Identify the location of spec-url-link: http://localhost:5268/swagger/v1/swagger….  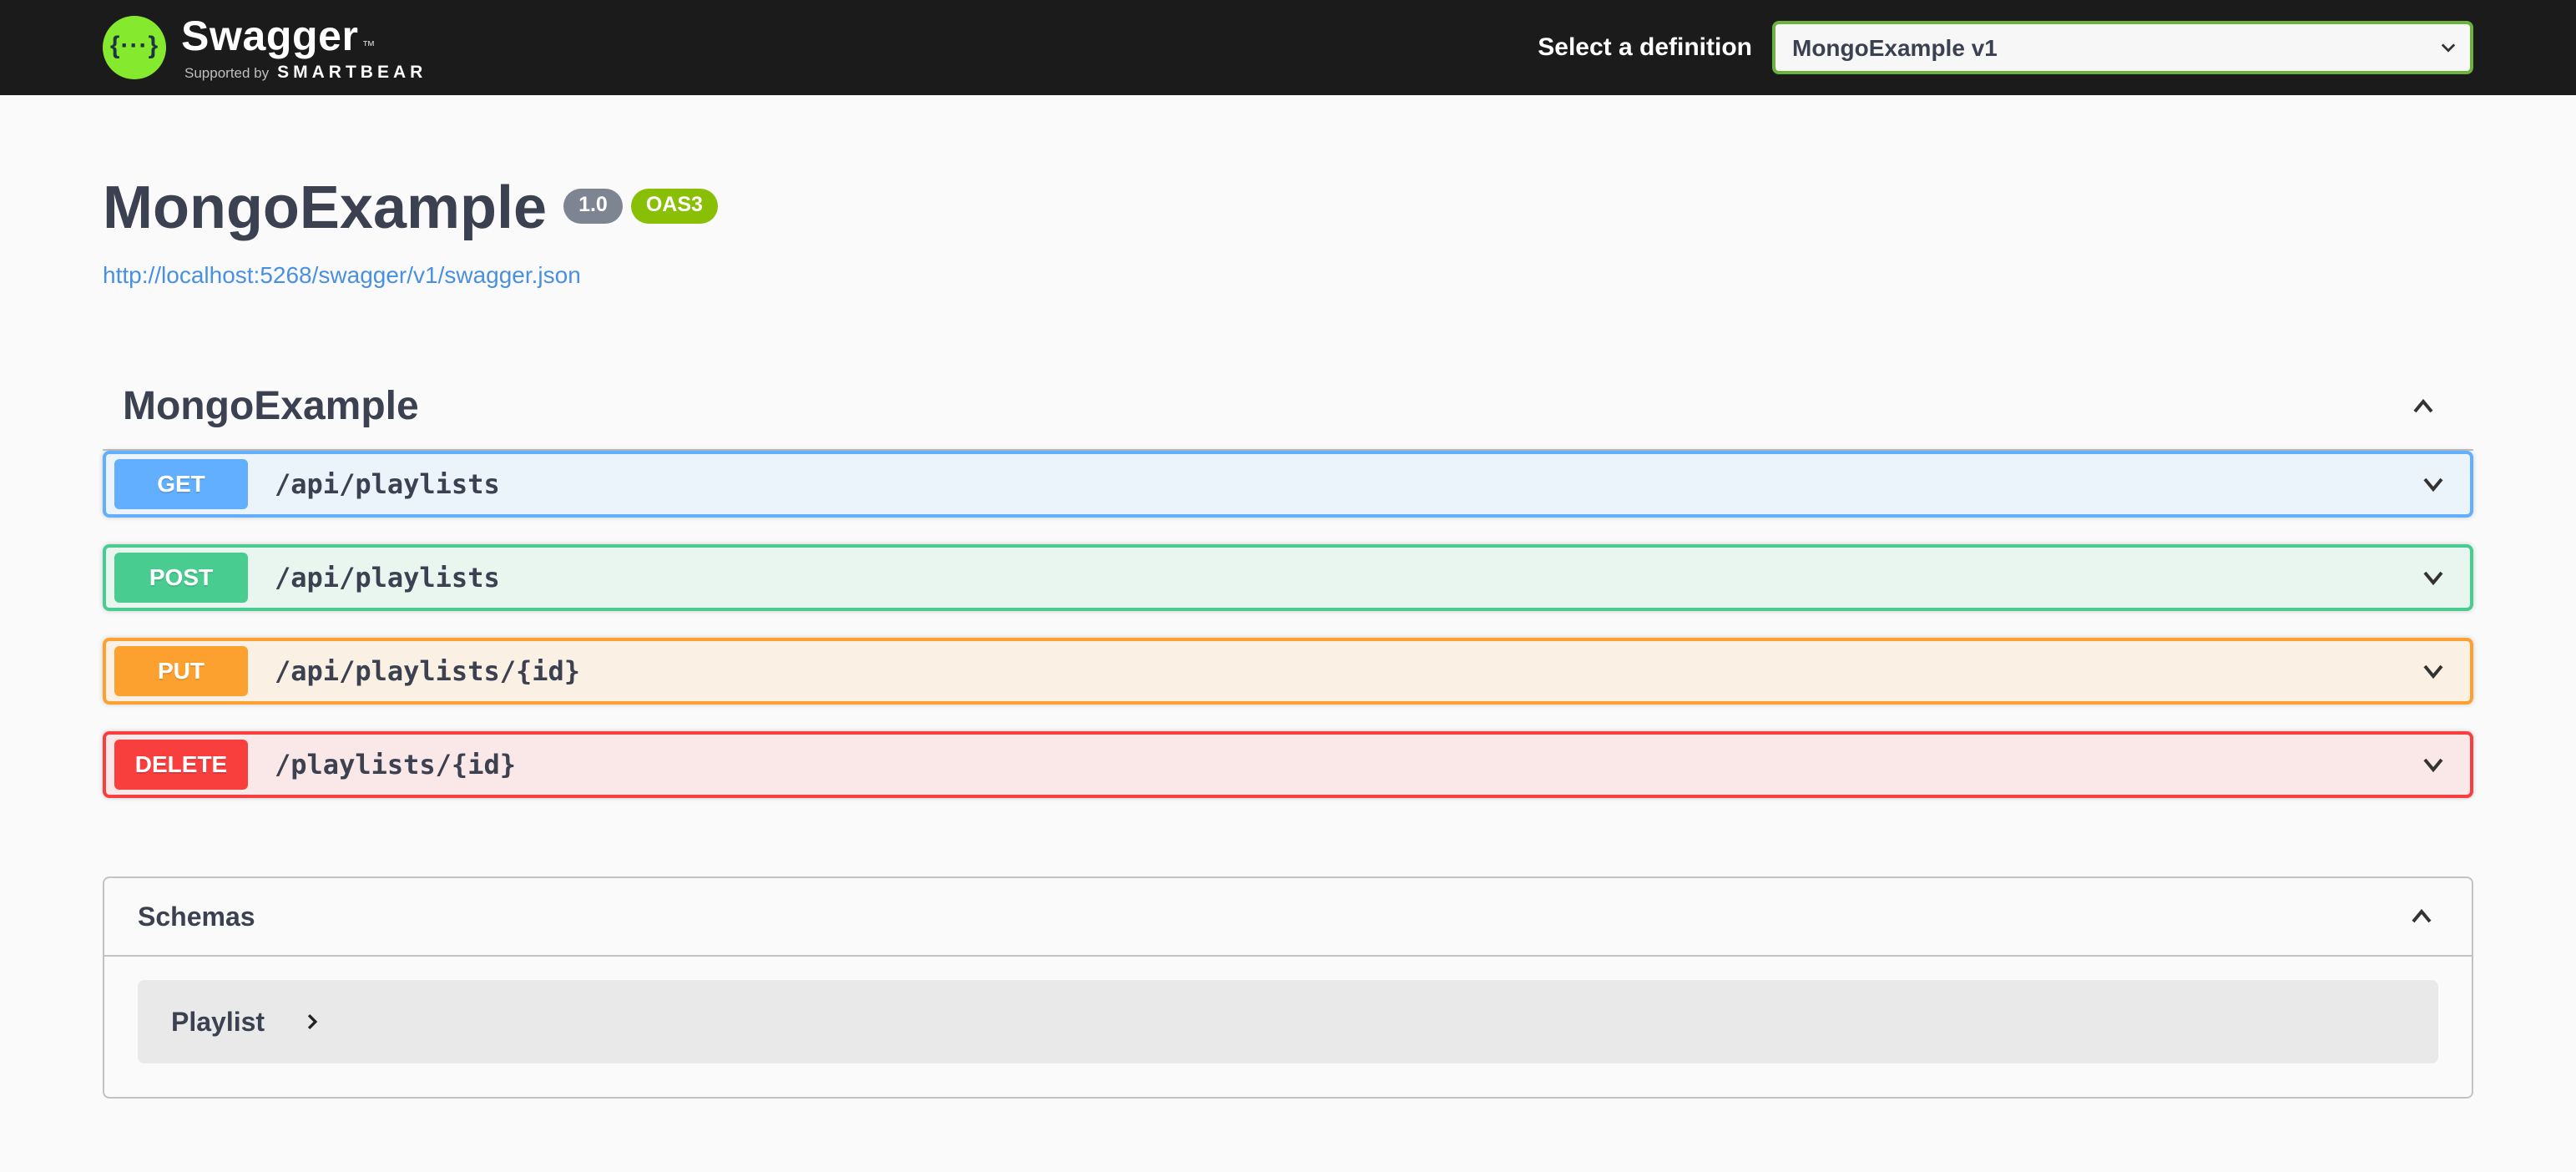
(342, 275).